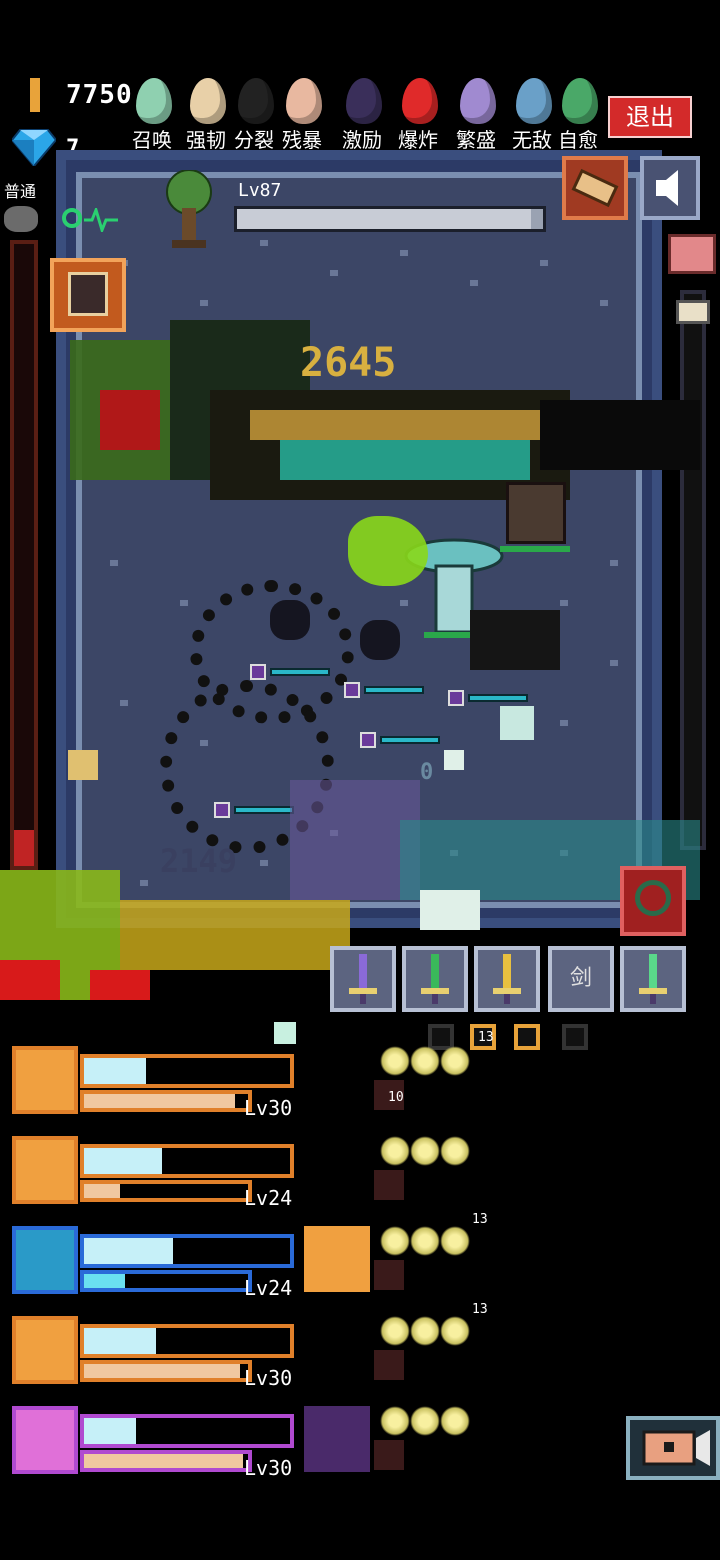 This screenshot has width=720, height=1560. I want to click on heartbeat-icon, so click(101, 220).